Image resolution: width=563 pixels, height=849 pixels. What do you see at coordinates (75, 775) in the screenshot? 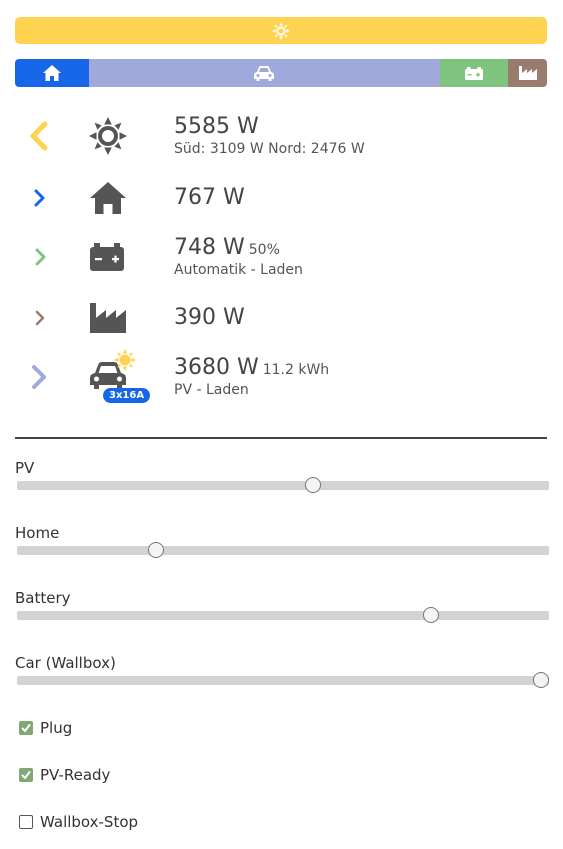
I see `pv-ready-checkbox-label: PV-Ready` at bounding box center [75, 775].